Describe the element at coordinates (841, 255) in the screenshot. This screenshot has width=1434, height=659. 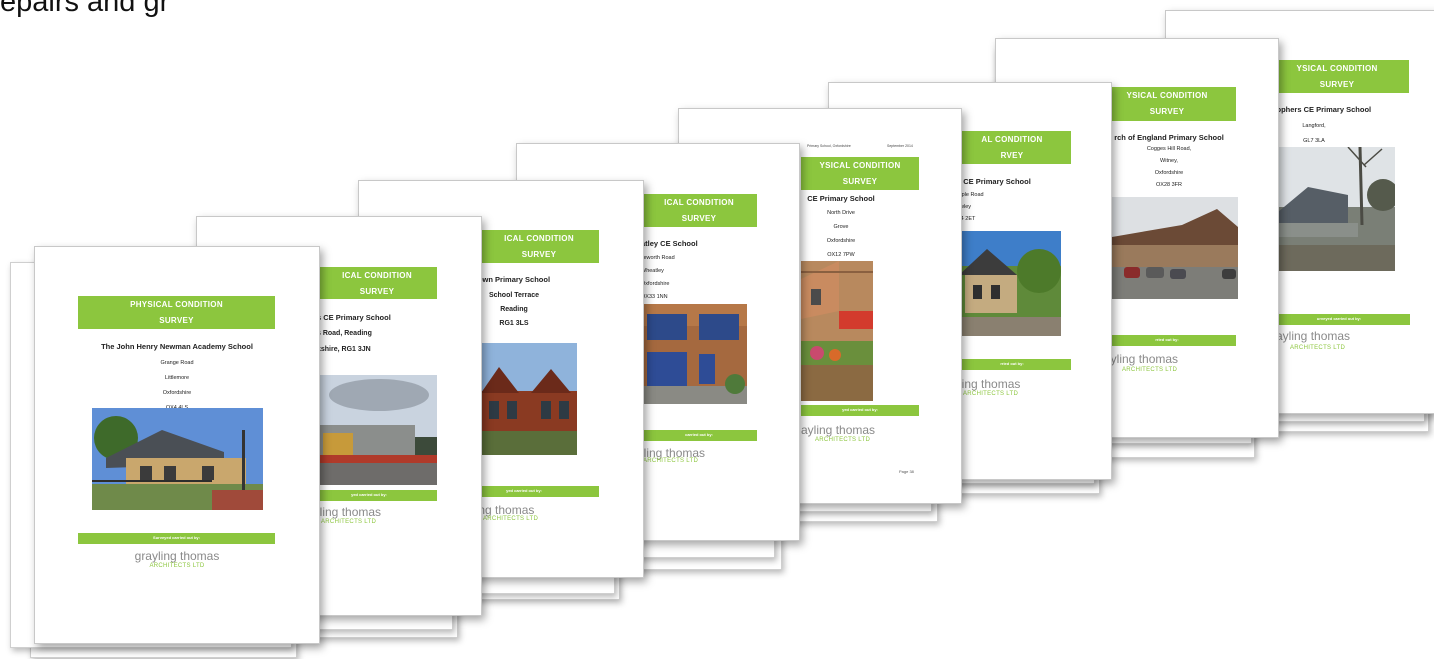
I see `address-line: OX12 7PW` at that location.